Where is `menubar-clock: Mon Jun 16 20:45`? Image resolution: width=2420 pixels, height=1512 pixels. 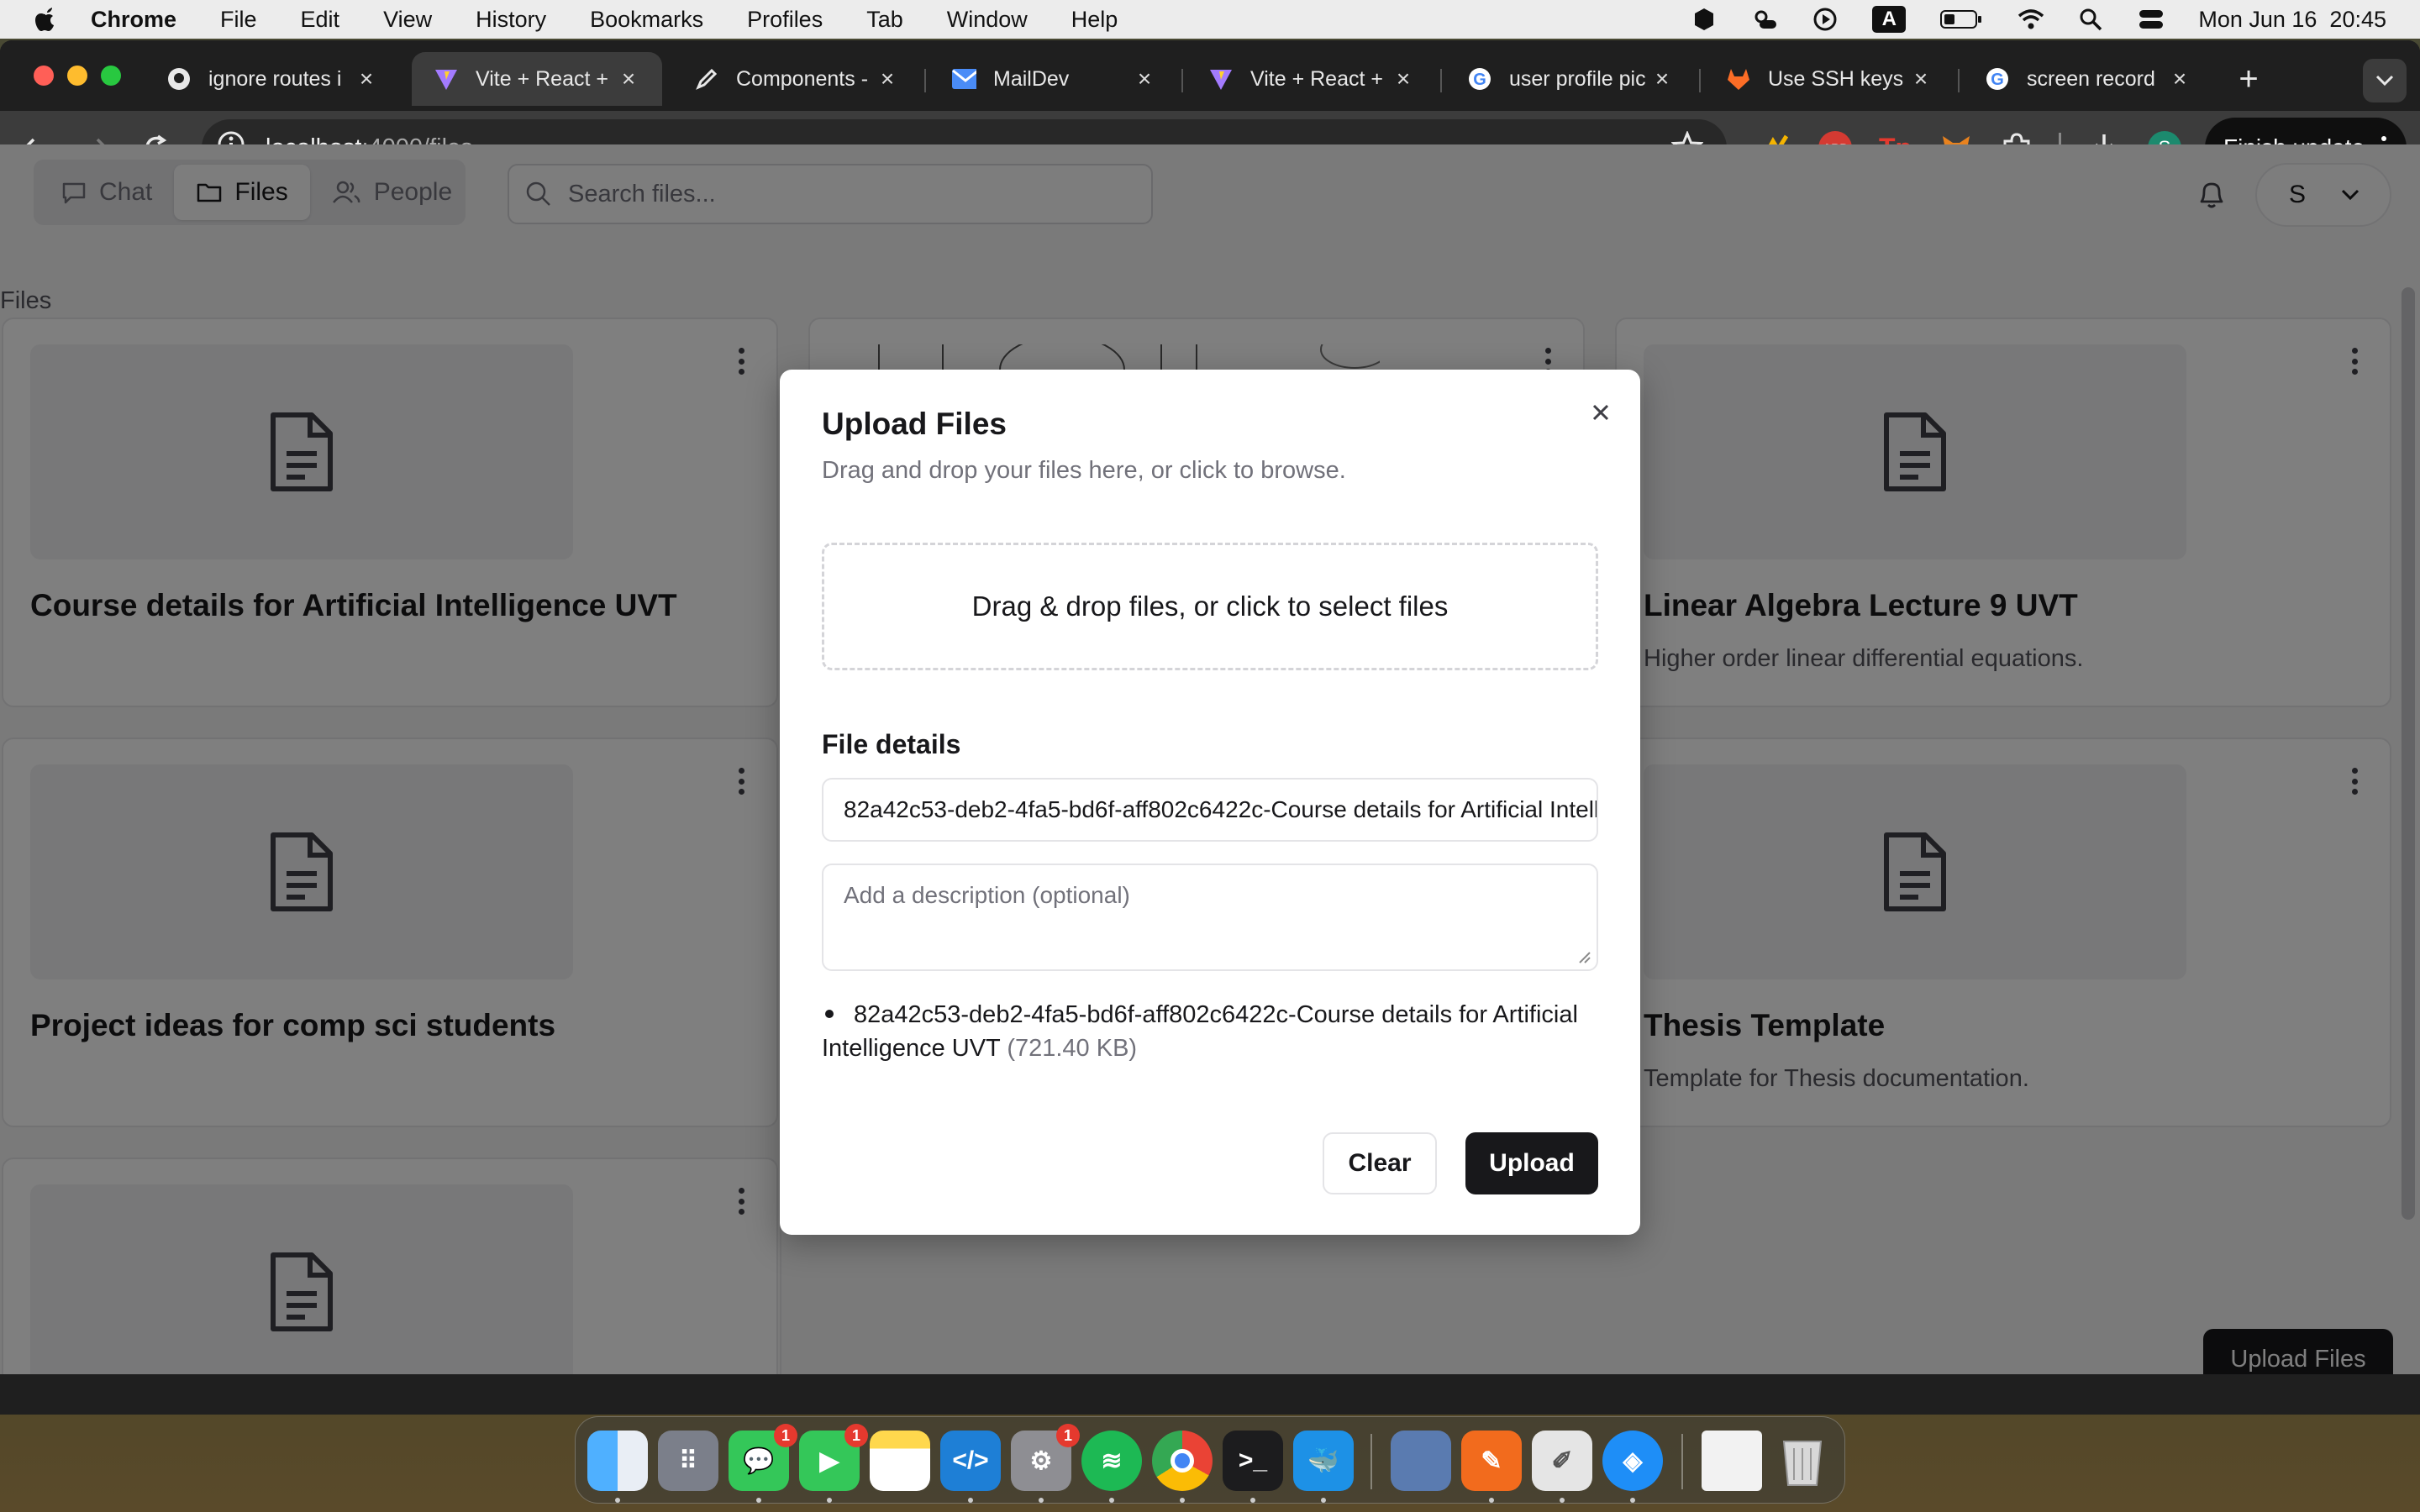
menubar-clock: Mon Jun 16 20:45 is located at coordinates (2292, 20).